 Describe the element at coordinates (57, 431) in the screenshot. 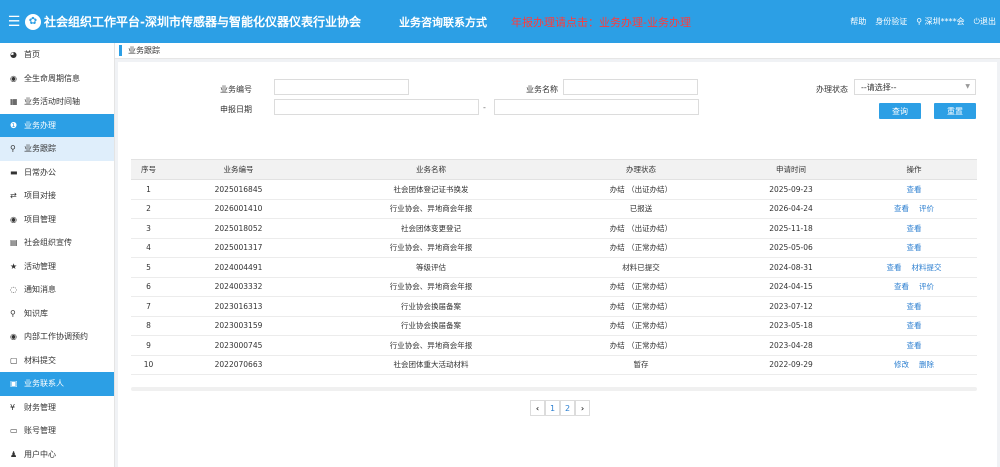

I see `sidebar-item: ▭ 账号管理` at that location.